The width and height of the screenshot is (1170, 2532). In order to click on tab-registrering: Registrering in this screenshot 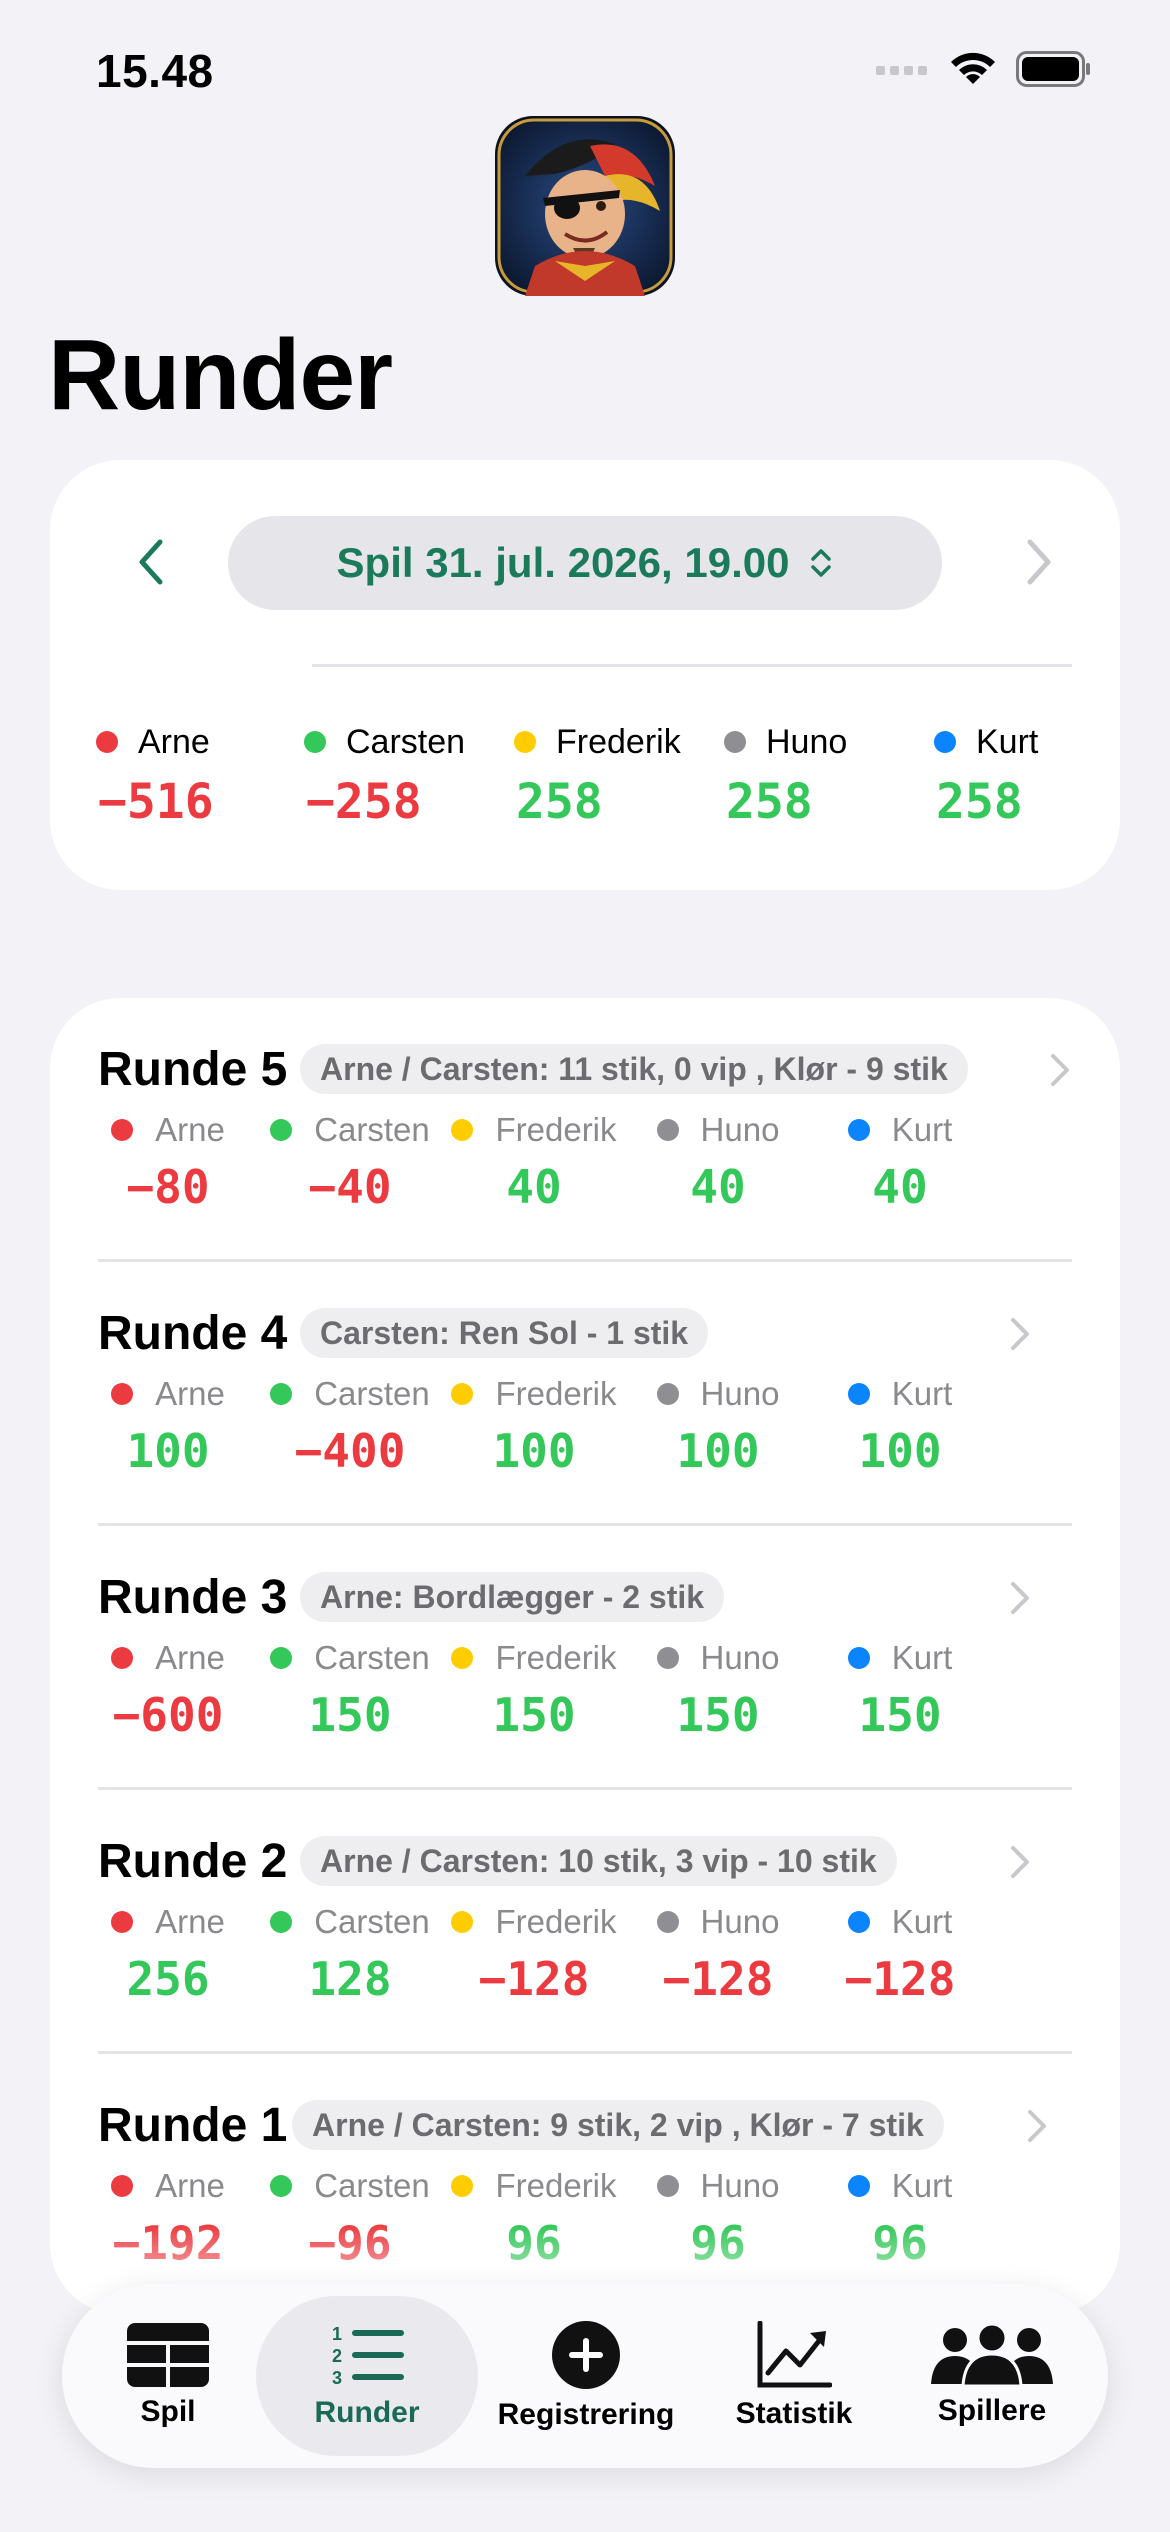, I will do `click(586, 2376)`.